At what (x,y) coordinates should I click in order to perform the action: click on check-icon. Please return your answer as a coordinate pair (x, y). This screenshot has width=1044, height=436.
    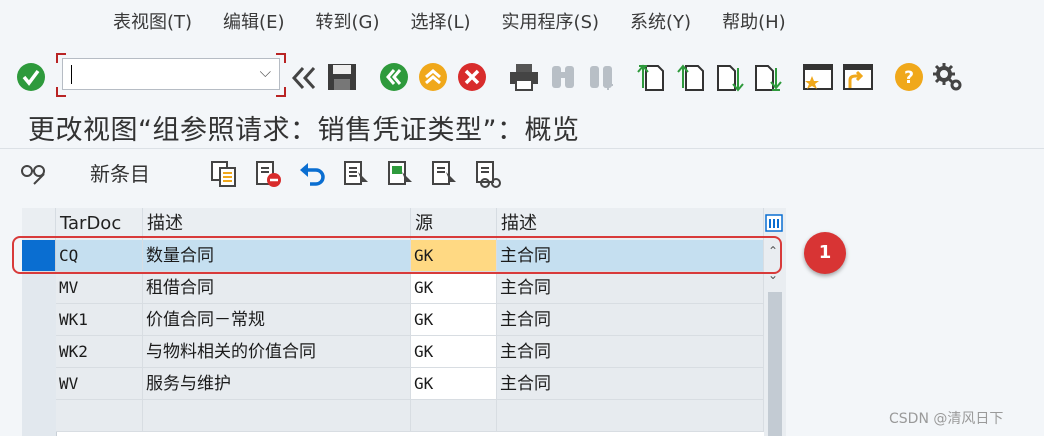
    Looking at the image, I should click on (31, 79).